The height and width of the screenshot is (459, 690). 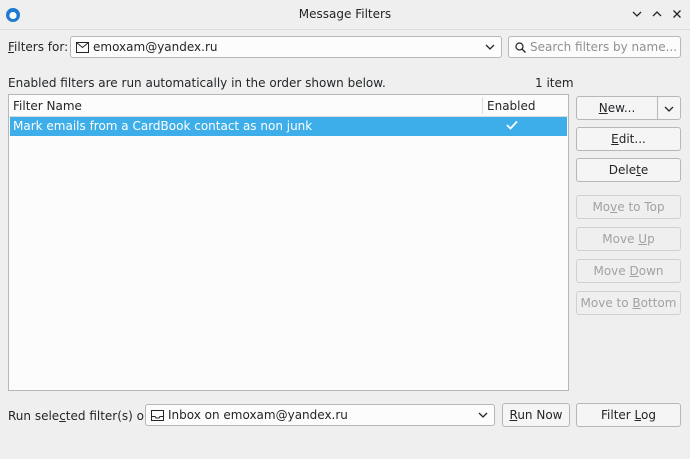 I want to click on filter-list-header: Filter Name Enabled, so click(x=288, y=106).